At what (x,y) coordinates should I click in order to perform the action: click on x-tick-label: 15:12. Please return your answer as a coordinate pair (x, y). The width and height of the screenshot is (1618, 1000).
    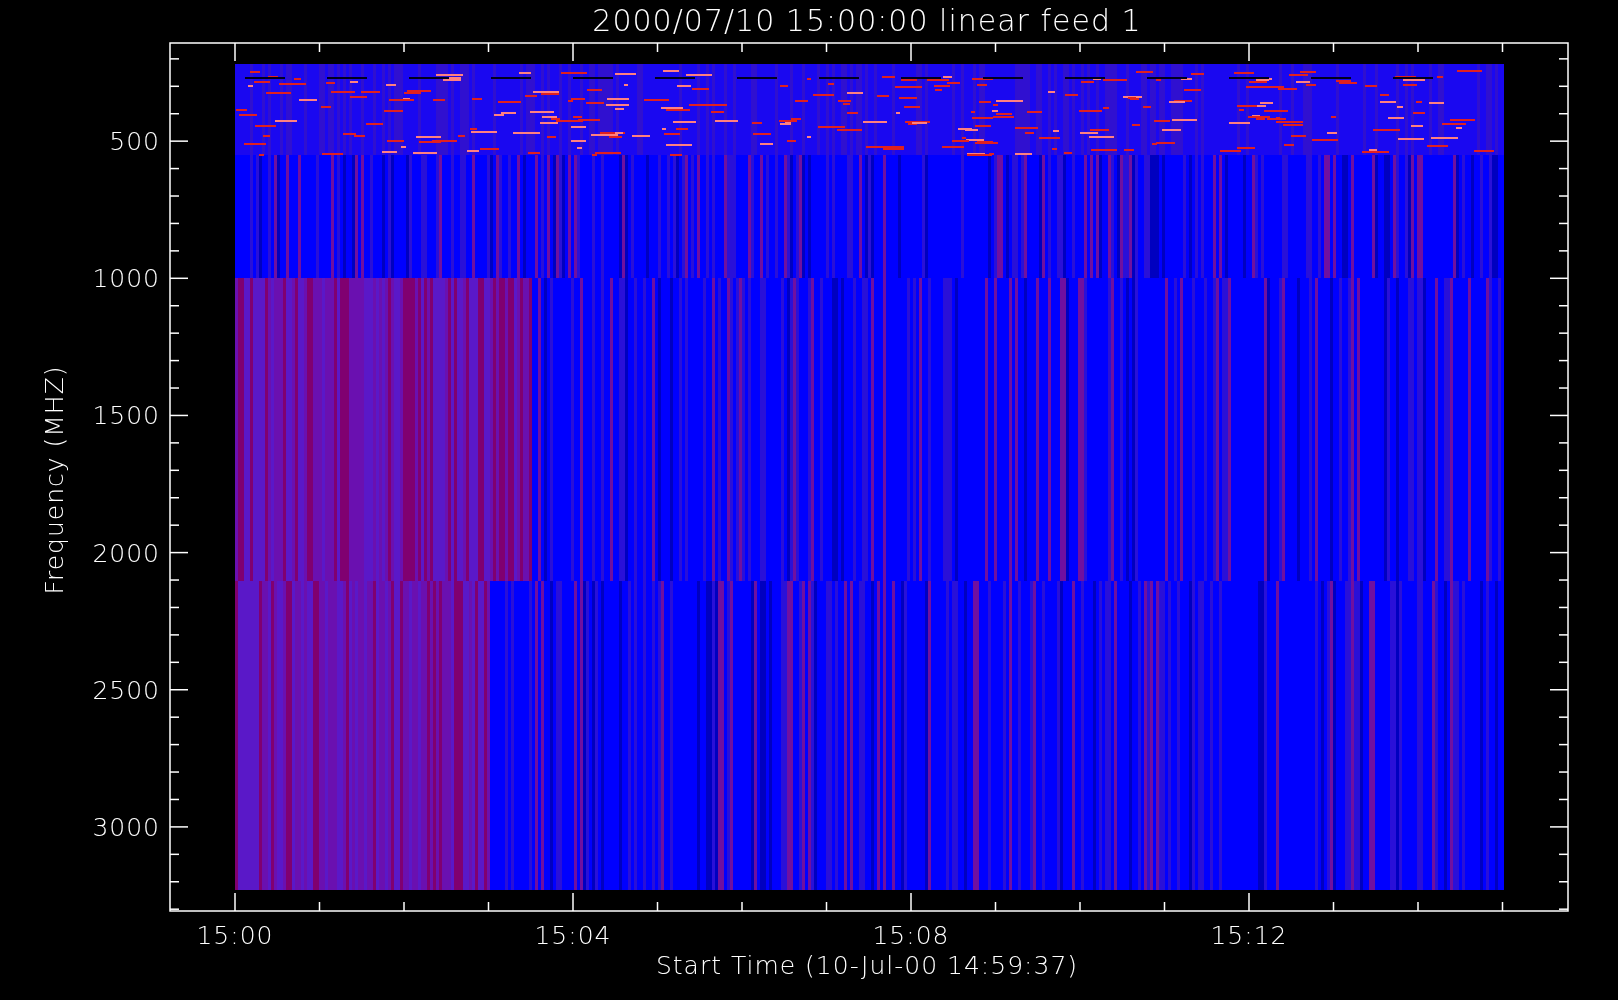
    Looking at the image, I should click on (1249, 935).